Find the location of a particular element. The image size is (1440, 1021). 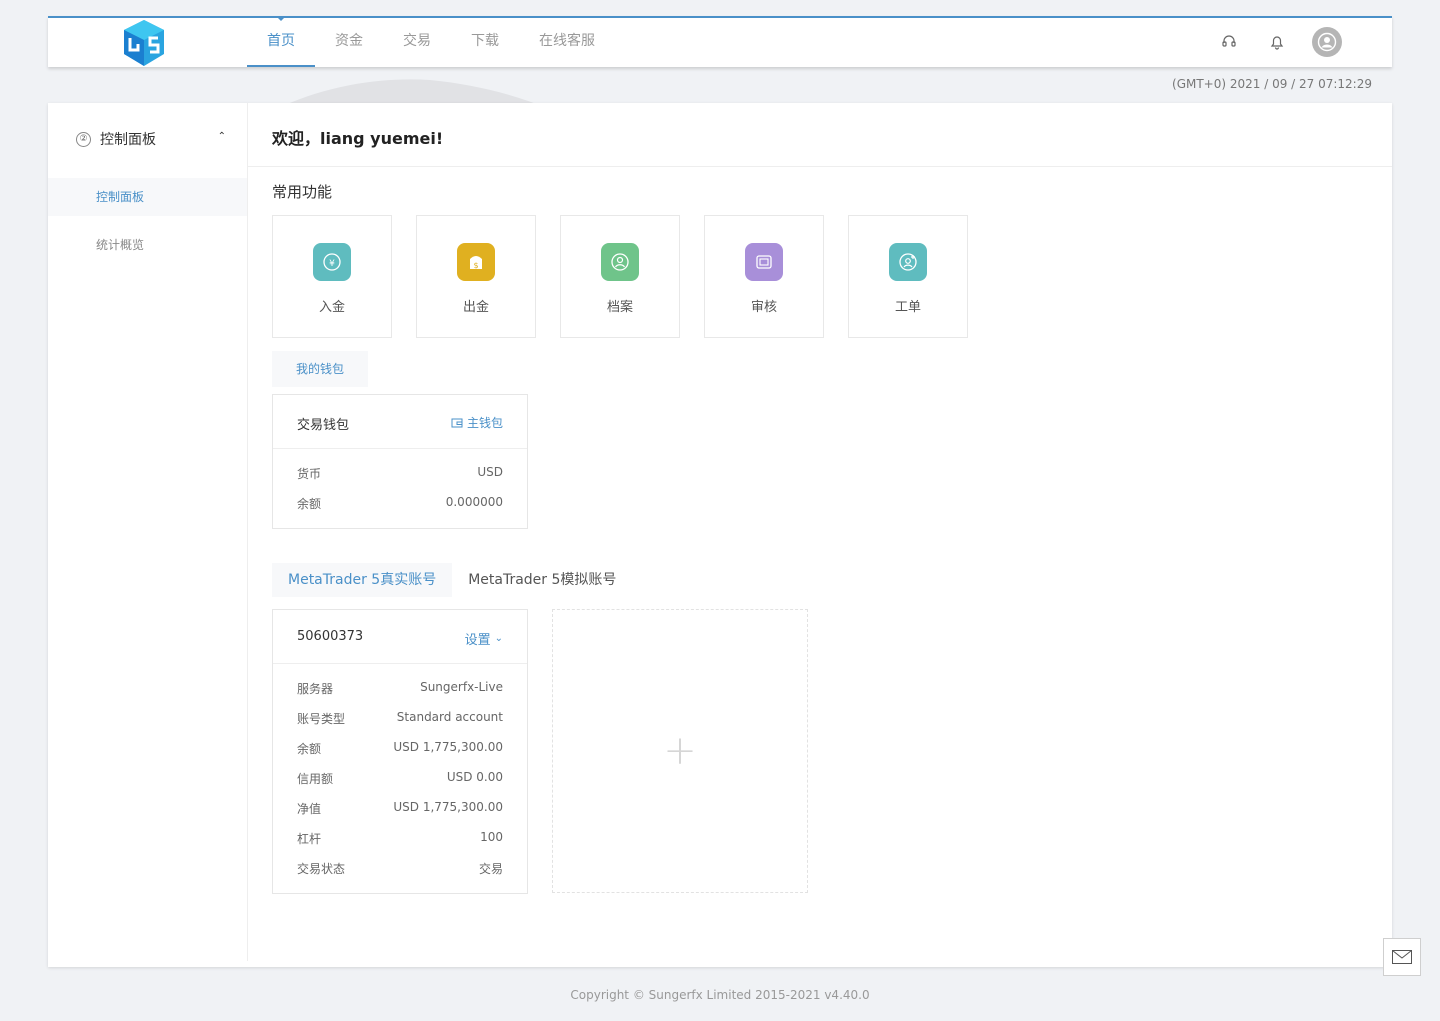

wallet-icon is located at coordinates (457, 422).